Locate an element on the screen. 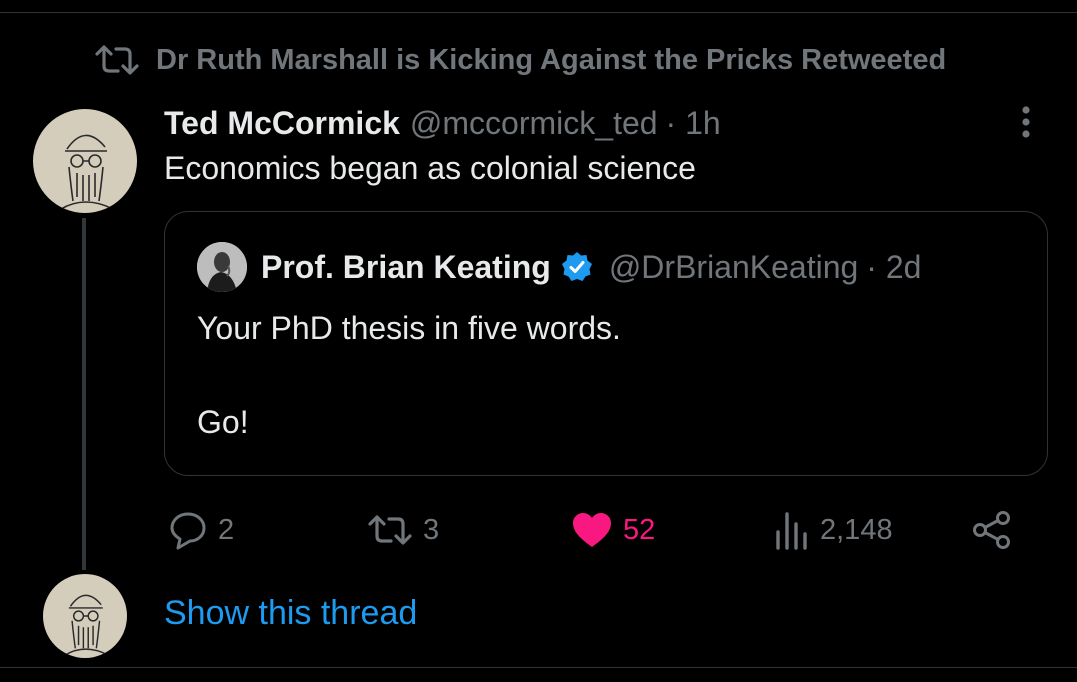 Image resolution: width=1077 pixels, height=682 pixels. share-button is located at coordinates (992, 530).